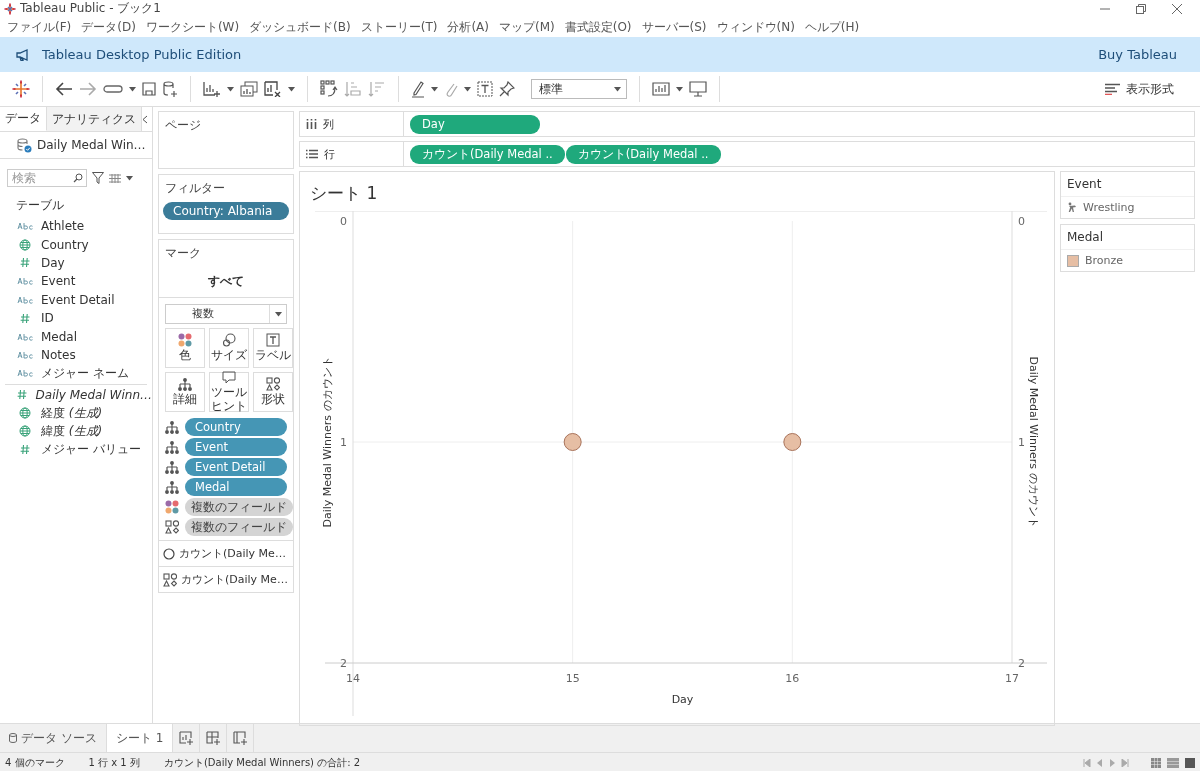 The height and width of the screenshot is (771, 1200). I want to click on menu-item: 分析(A), so click(468, 27).